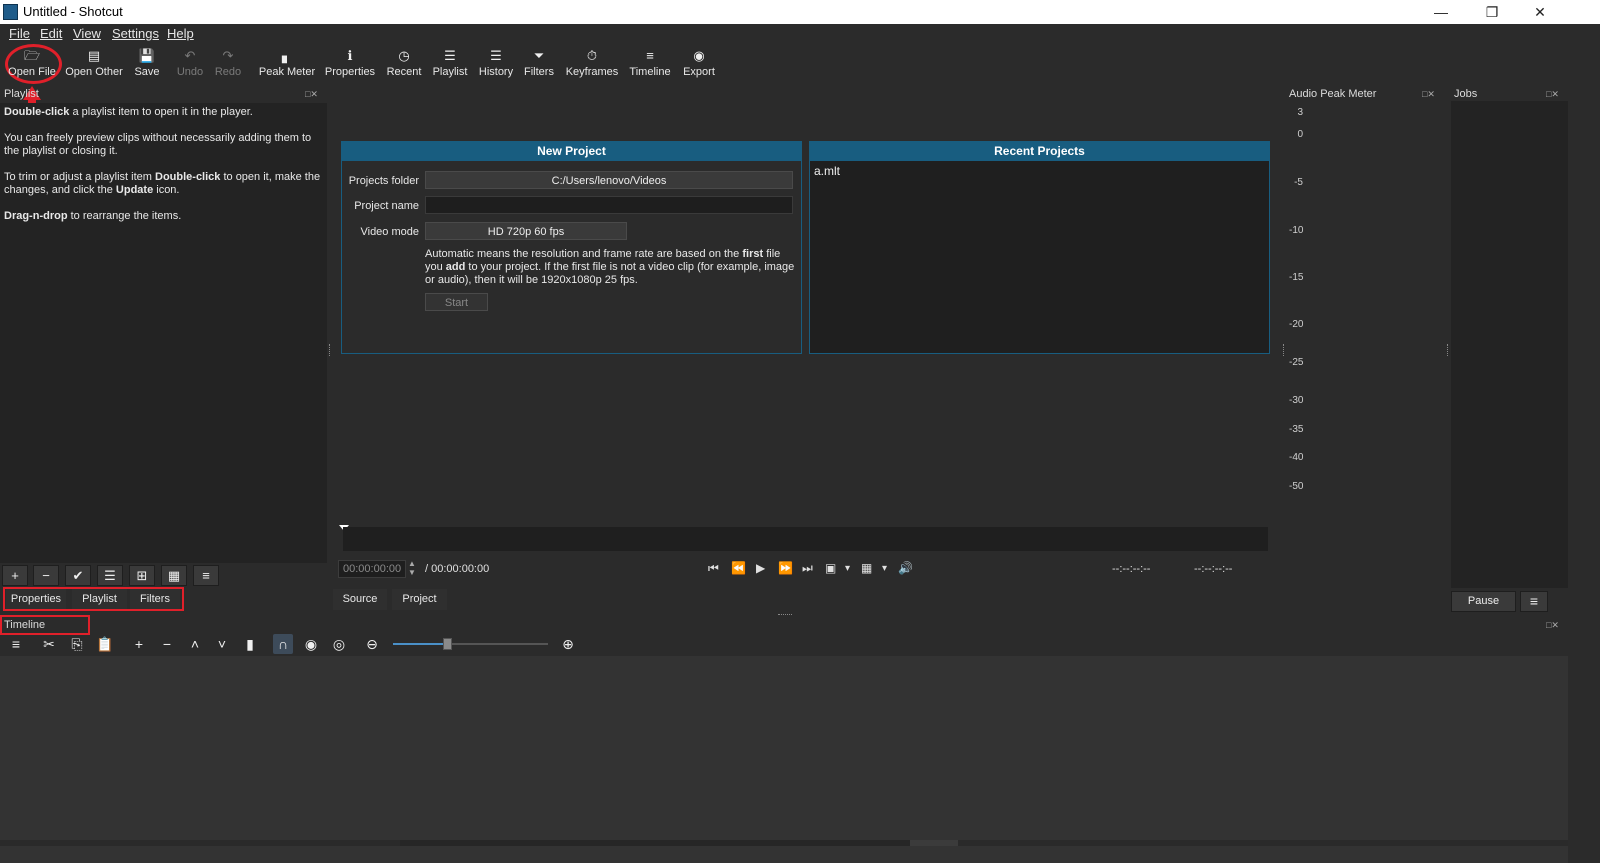  What do you see at coordinates (934, 843) in the screenshot?
I see `scrollbar-thumb` at bounding box center [934, 843].